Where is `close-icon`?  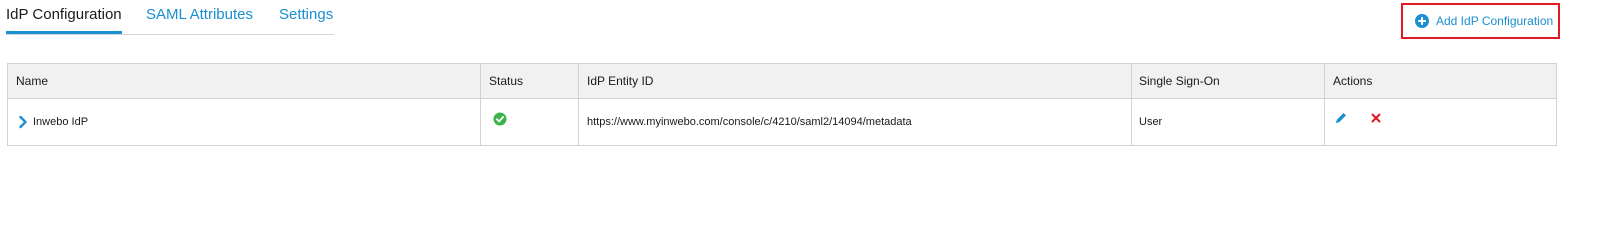
close-icon is located at coordinates (1376, 118).